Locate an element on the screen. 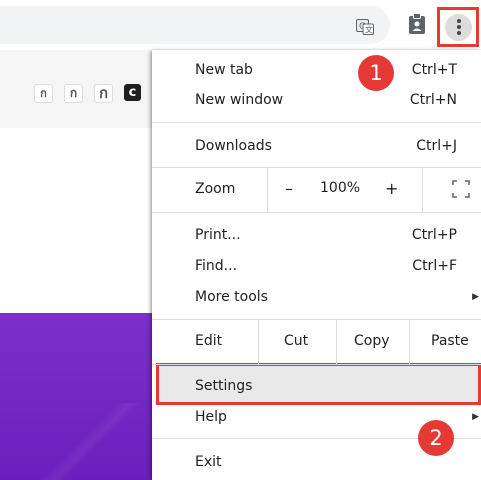  fullscreen-icon is located at coordinates (461, 189).